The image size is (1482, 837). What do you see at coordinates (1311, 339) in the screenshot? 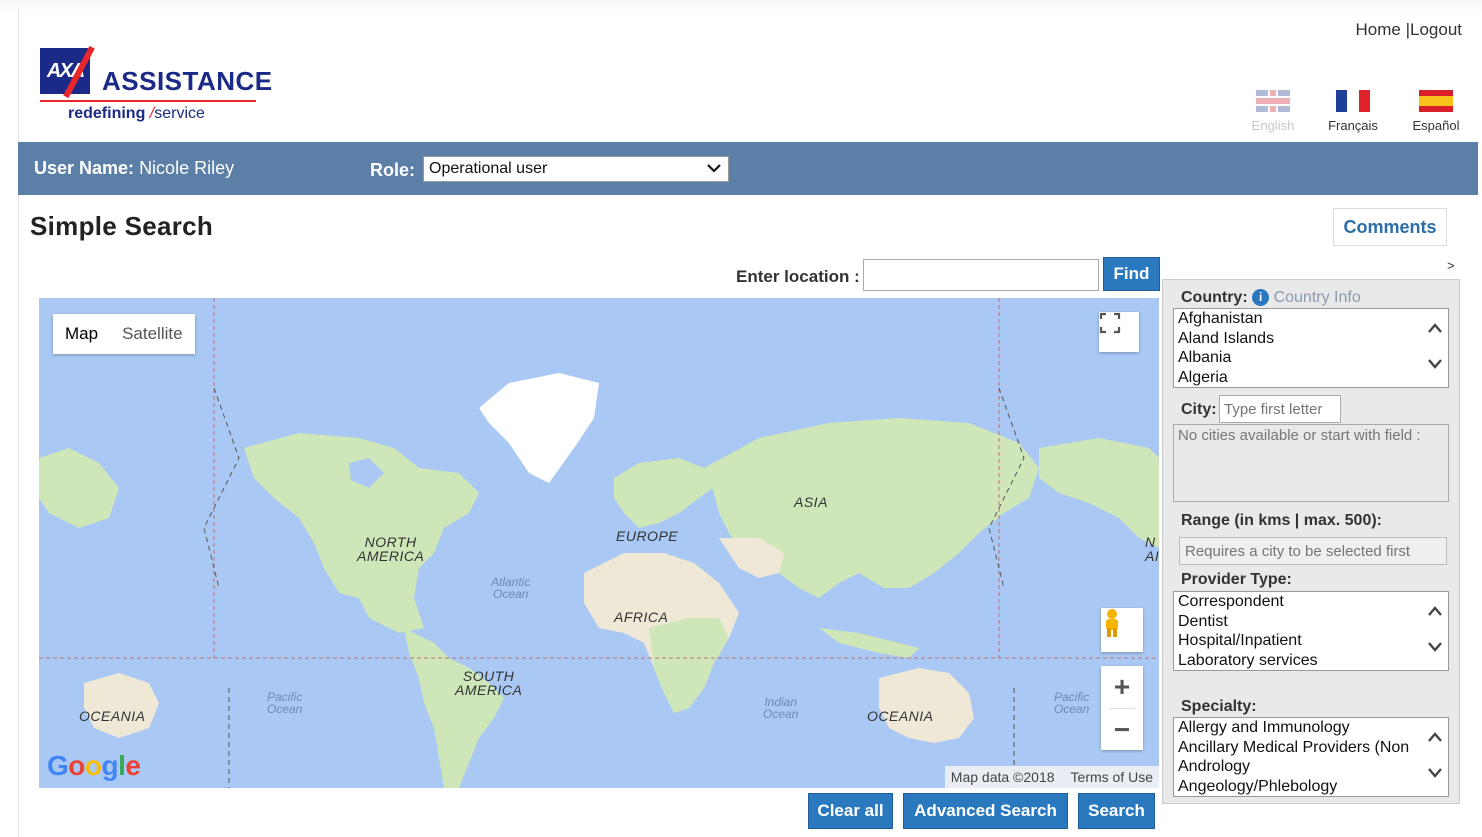
I see `list-item: Aland Islands` at bounding box center [1311, 339].